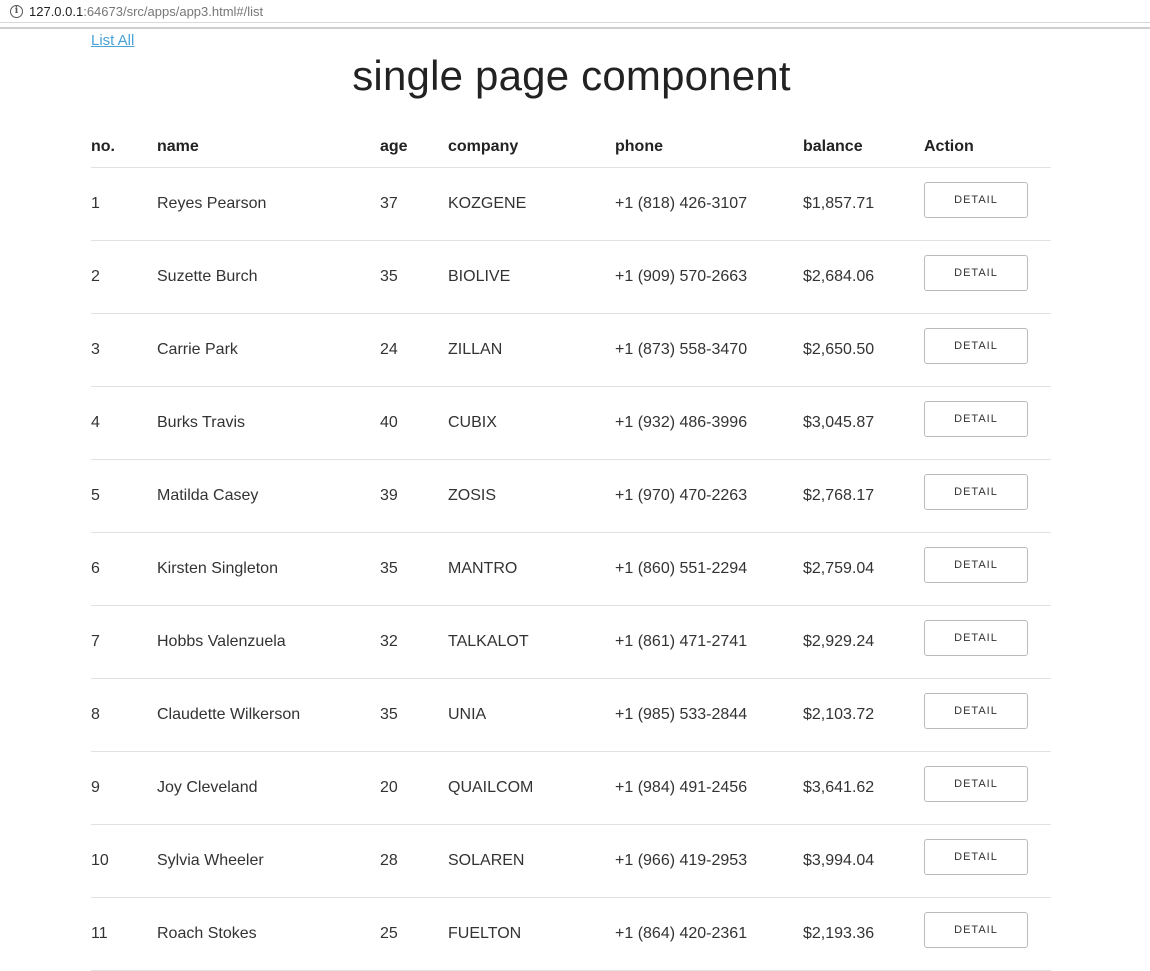 This screenshot has height=971, width=1150. What do you see at coordinates (414, 350) in the screenshot?
I see `cell-age: 24` at bounding box center [414, 350].